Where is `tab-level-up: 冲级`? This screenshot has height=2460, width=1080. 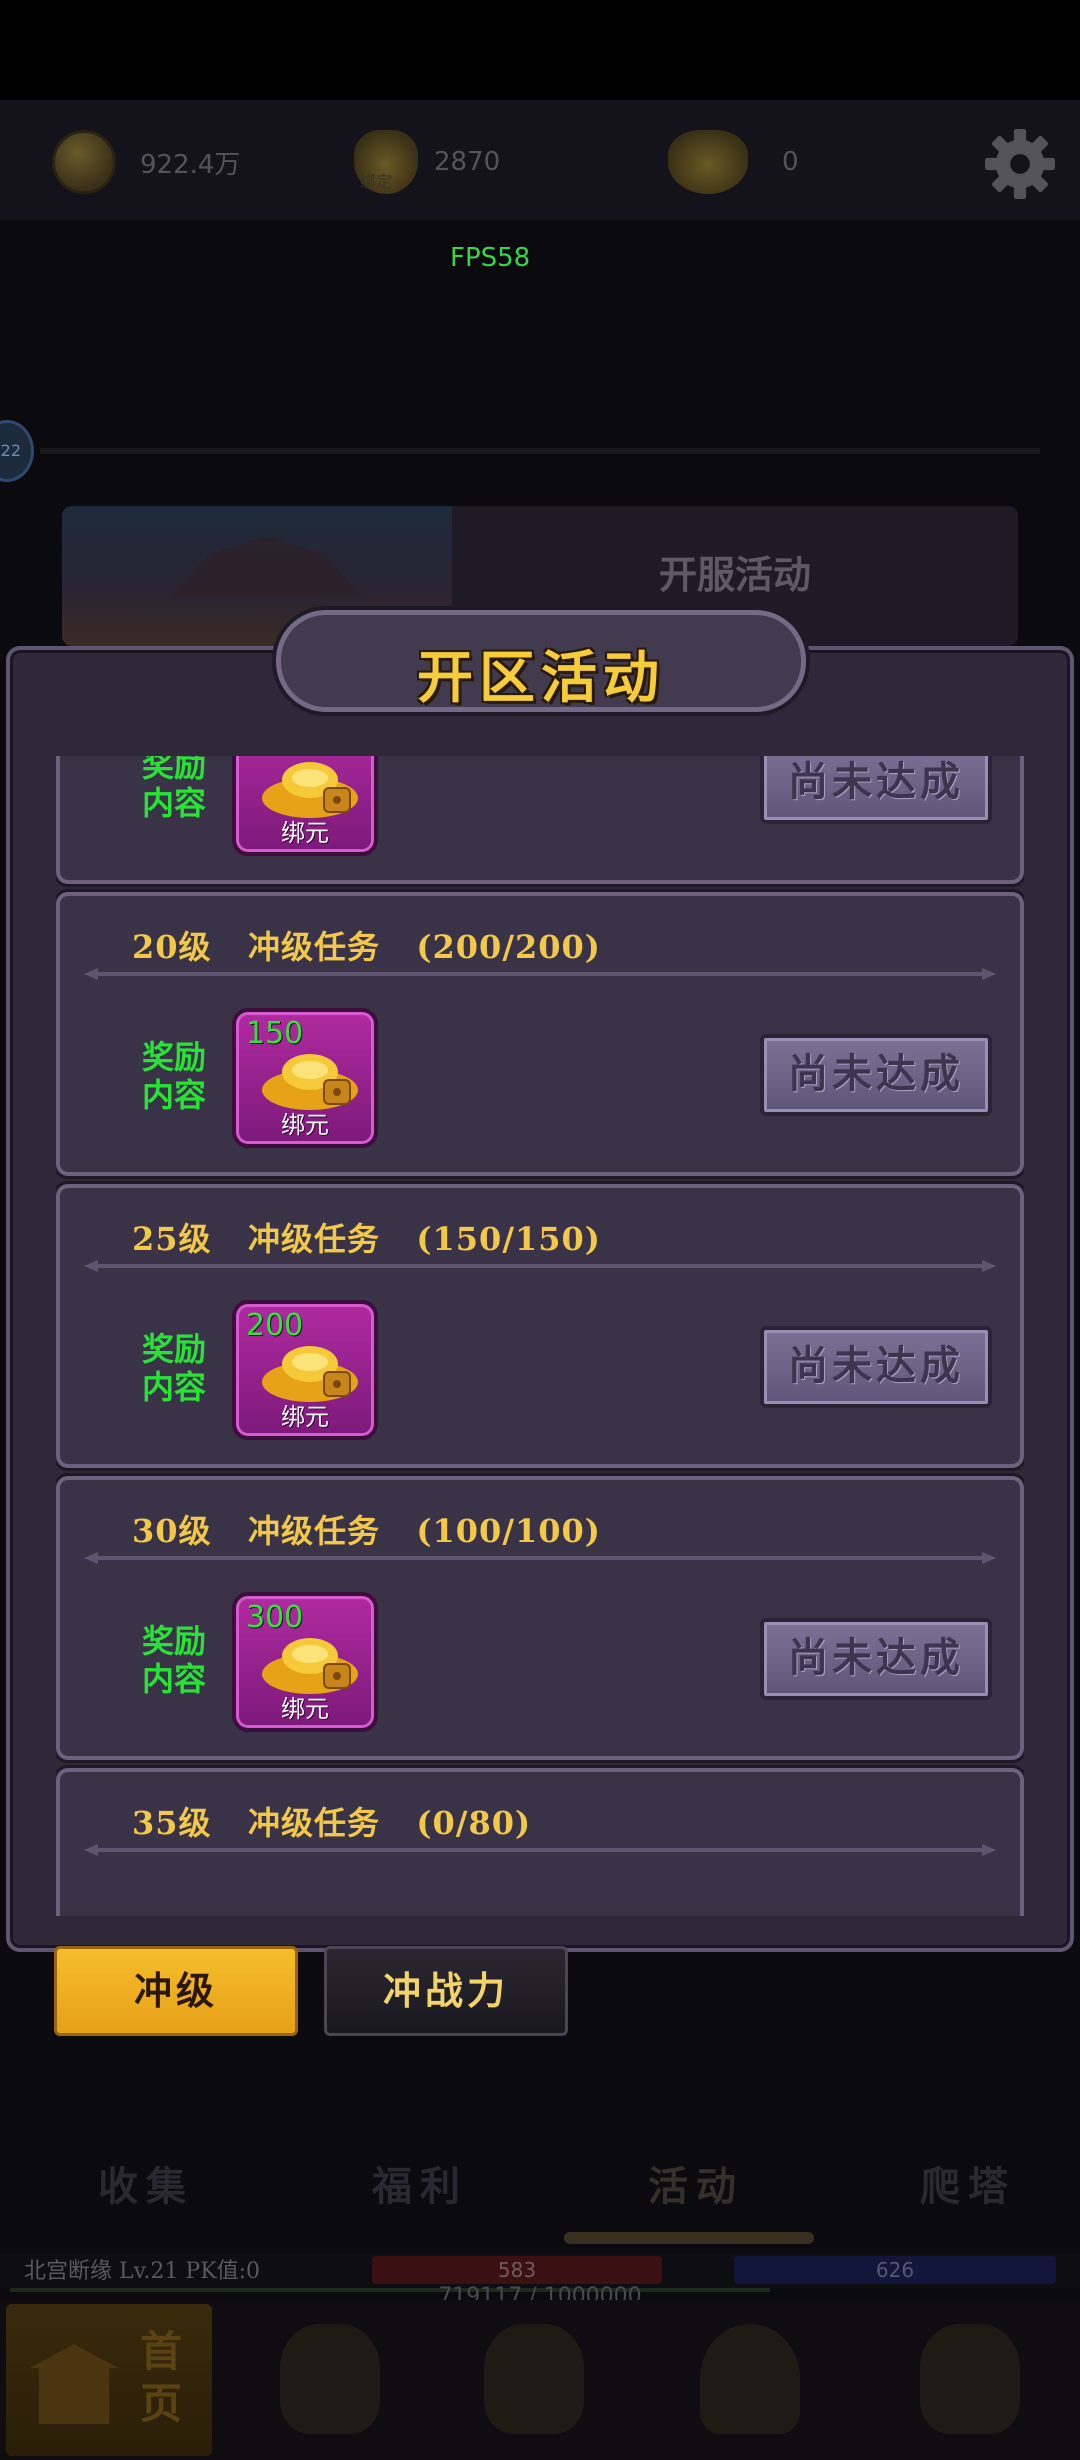
tab-level-up: 冲级 is located at coordinates (176, 1991).